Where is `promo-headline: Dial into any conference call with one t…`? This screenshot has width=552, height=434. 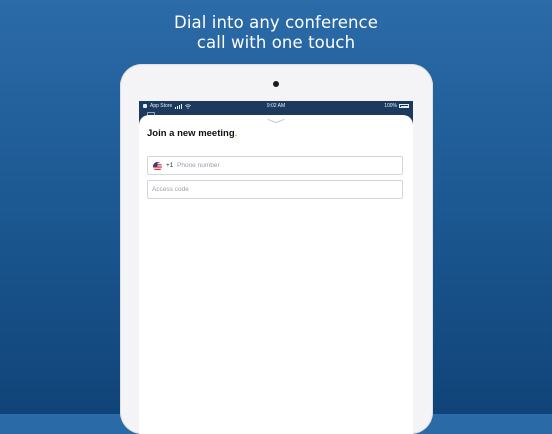 promo-headline: Dial into any conference call with one t… is located at coordinates (276, 33).